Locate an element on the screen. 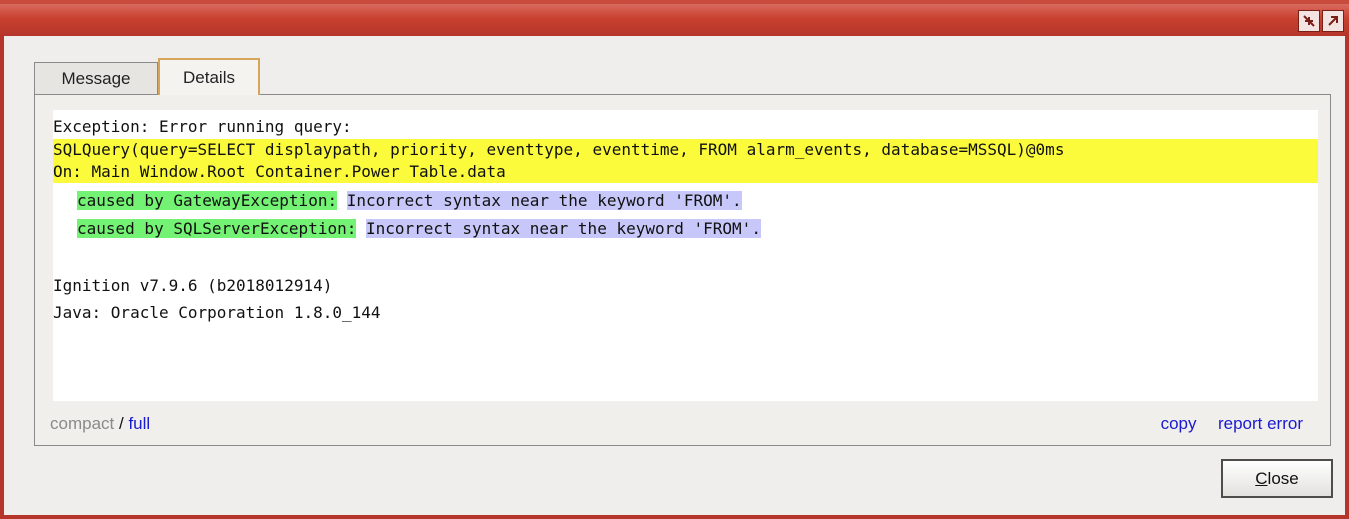 This screenshot has height=519, width=1349. arrows-in-icon is located at coordinates (1309, 21).